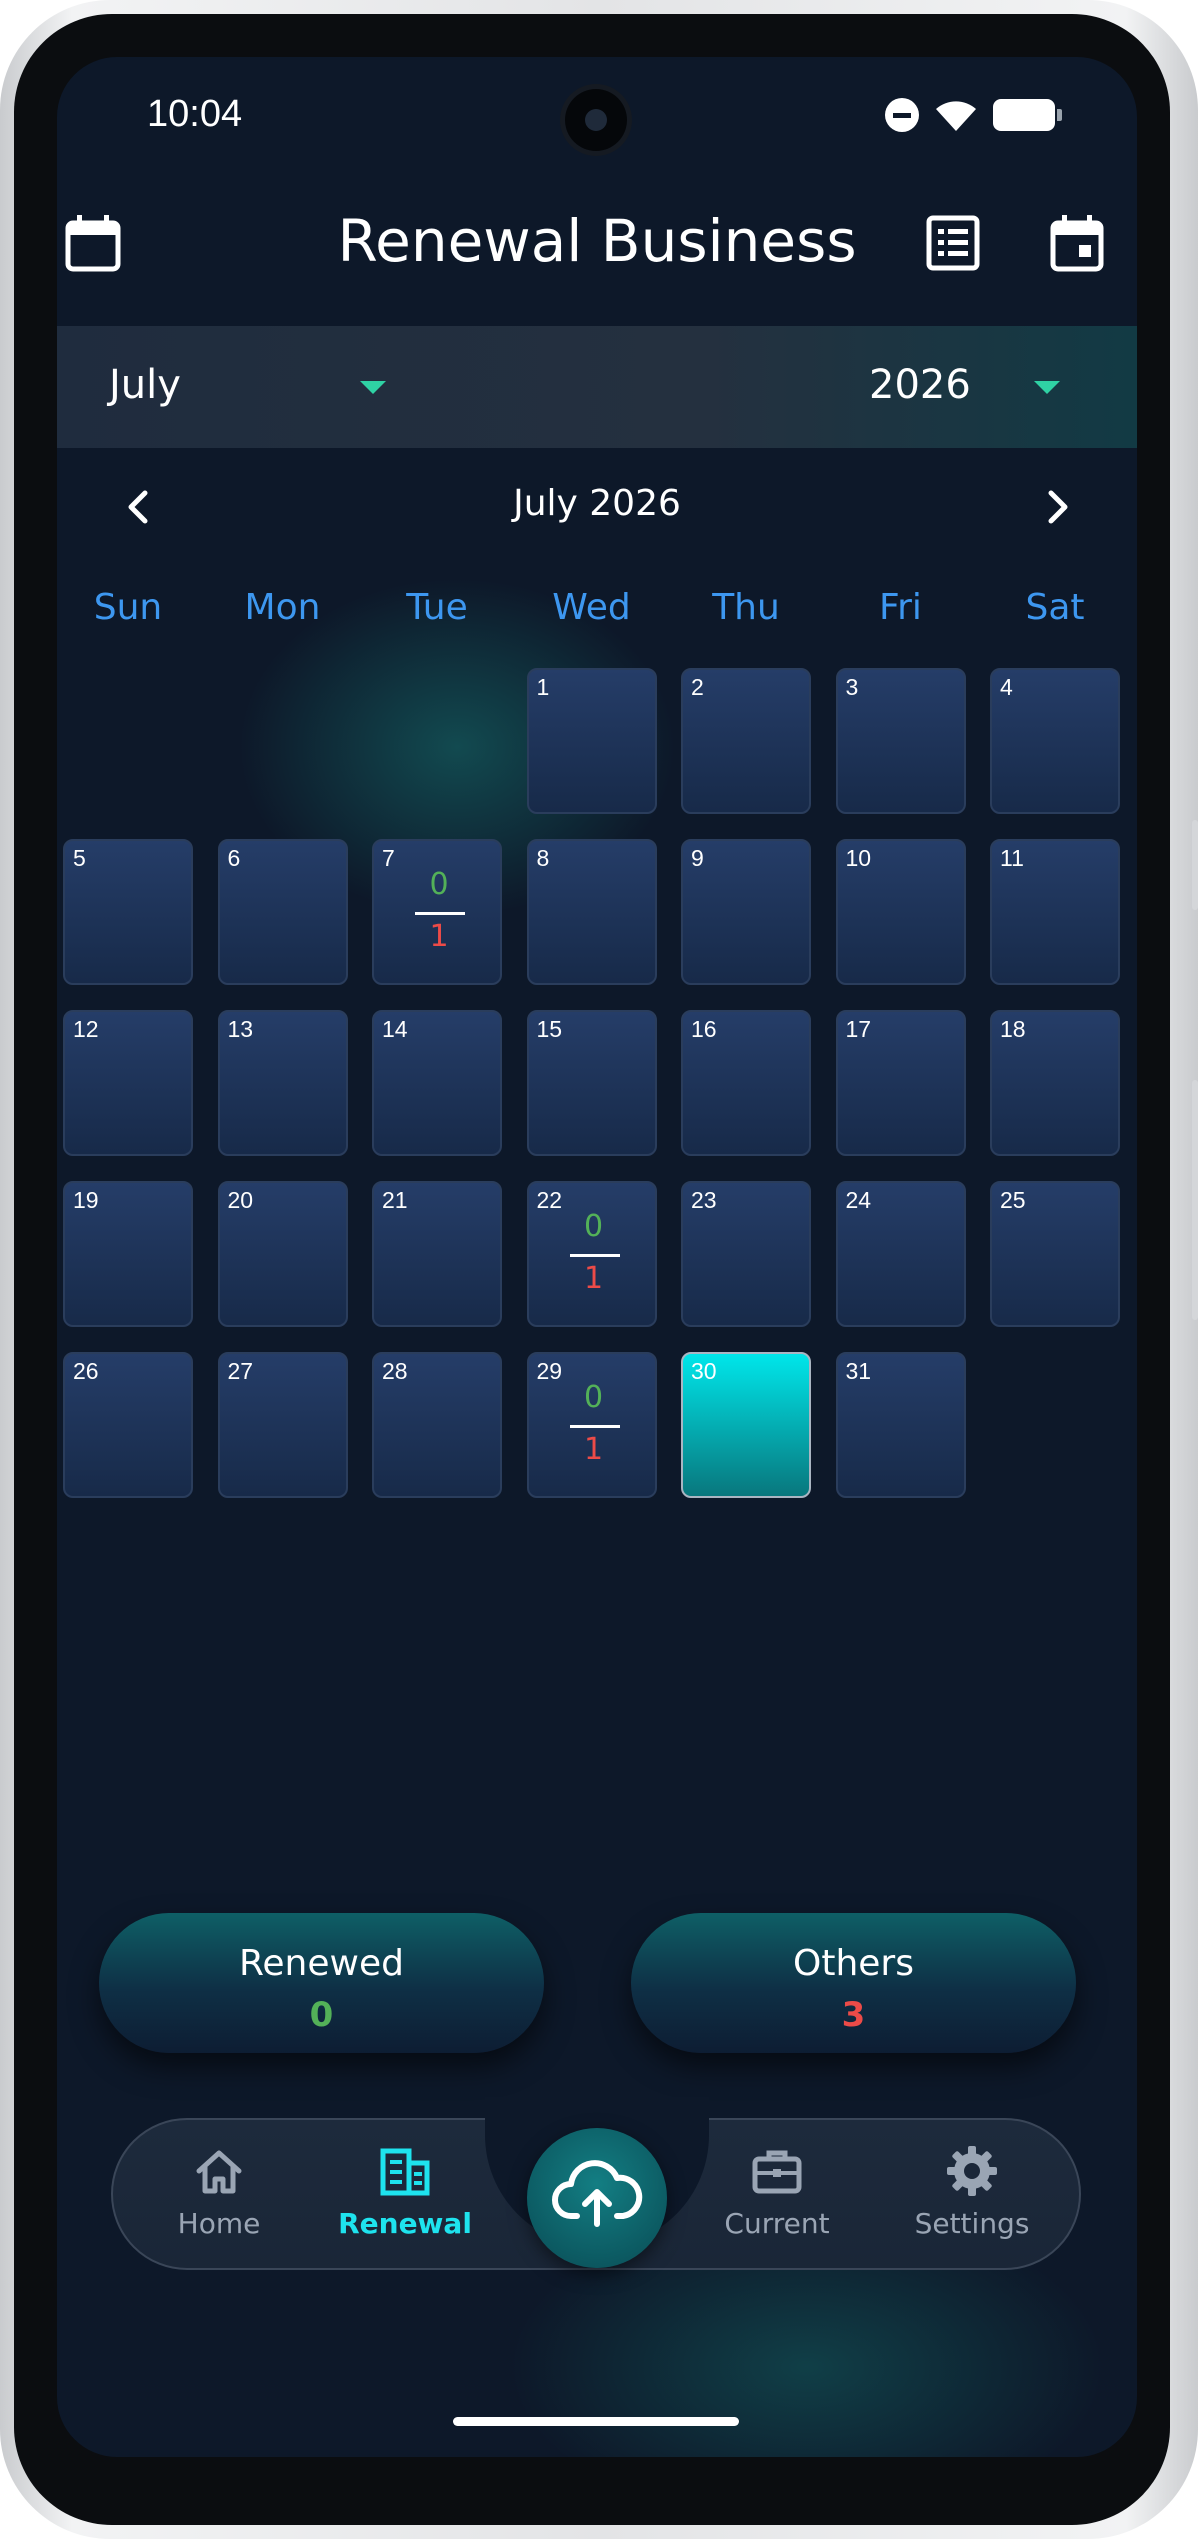 This screenshot has width=1198, height=2539. What do you see at coordinates (1012, 858) in the screenshot?
I see `day-number: 11` at bounding box center [1012, 858].